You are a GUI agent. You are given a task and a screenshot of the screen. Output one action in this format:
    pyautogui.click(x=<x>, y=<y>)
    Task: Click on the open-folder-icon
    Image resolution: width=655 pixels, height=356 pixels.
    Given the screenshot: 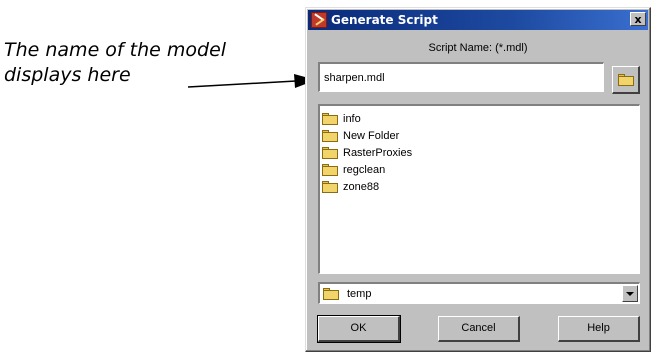 What is the action you would take?
    pyautogui.click(x=626, y=80)
    